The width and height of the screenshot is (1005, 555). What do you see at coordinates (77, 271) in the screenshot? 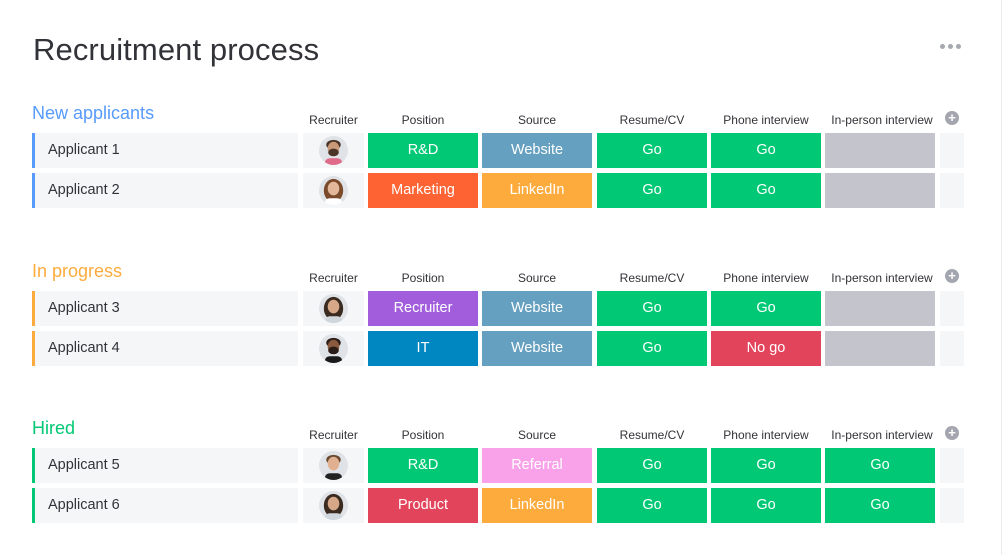
I see `group-title: In progress` at bounding box center [77, 271].